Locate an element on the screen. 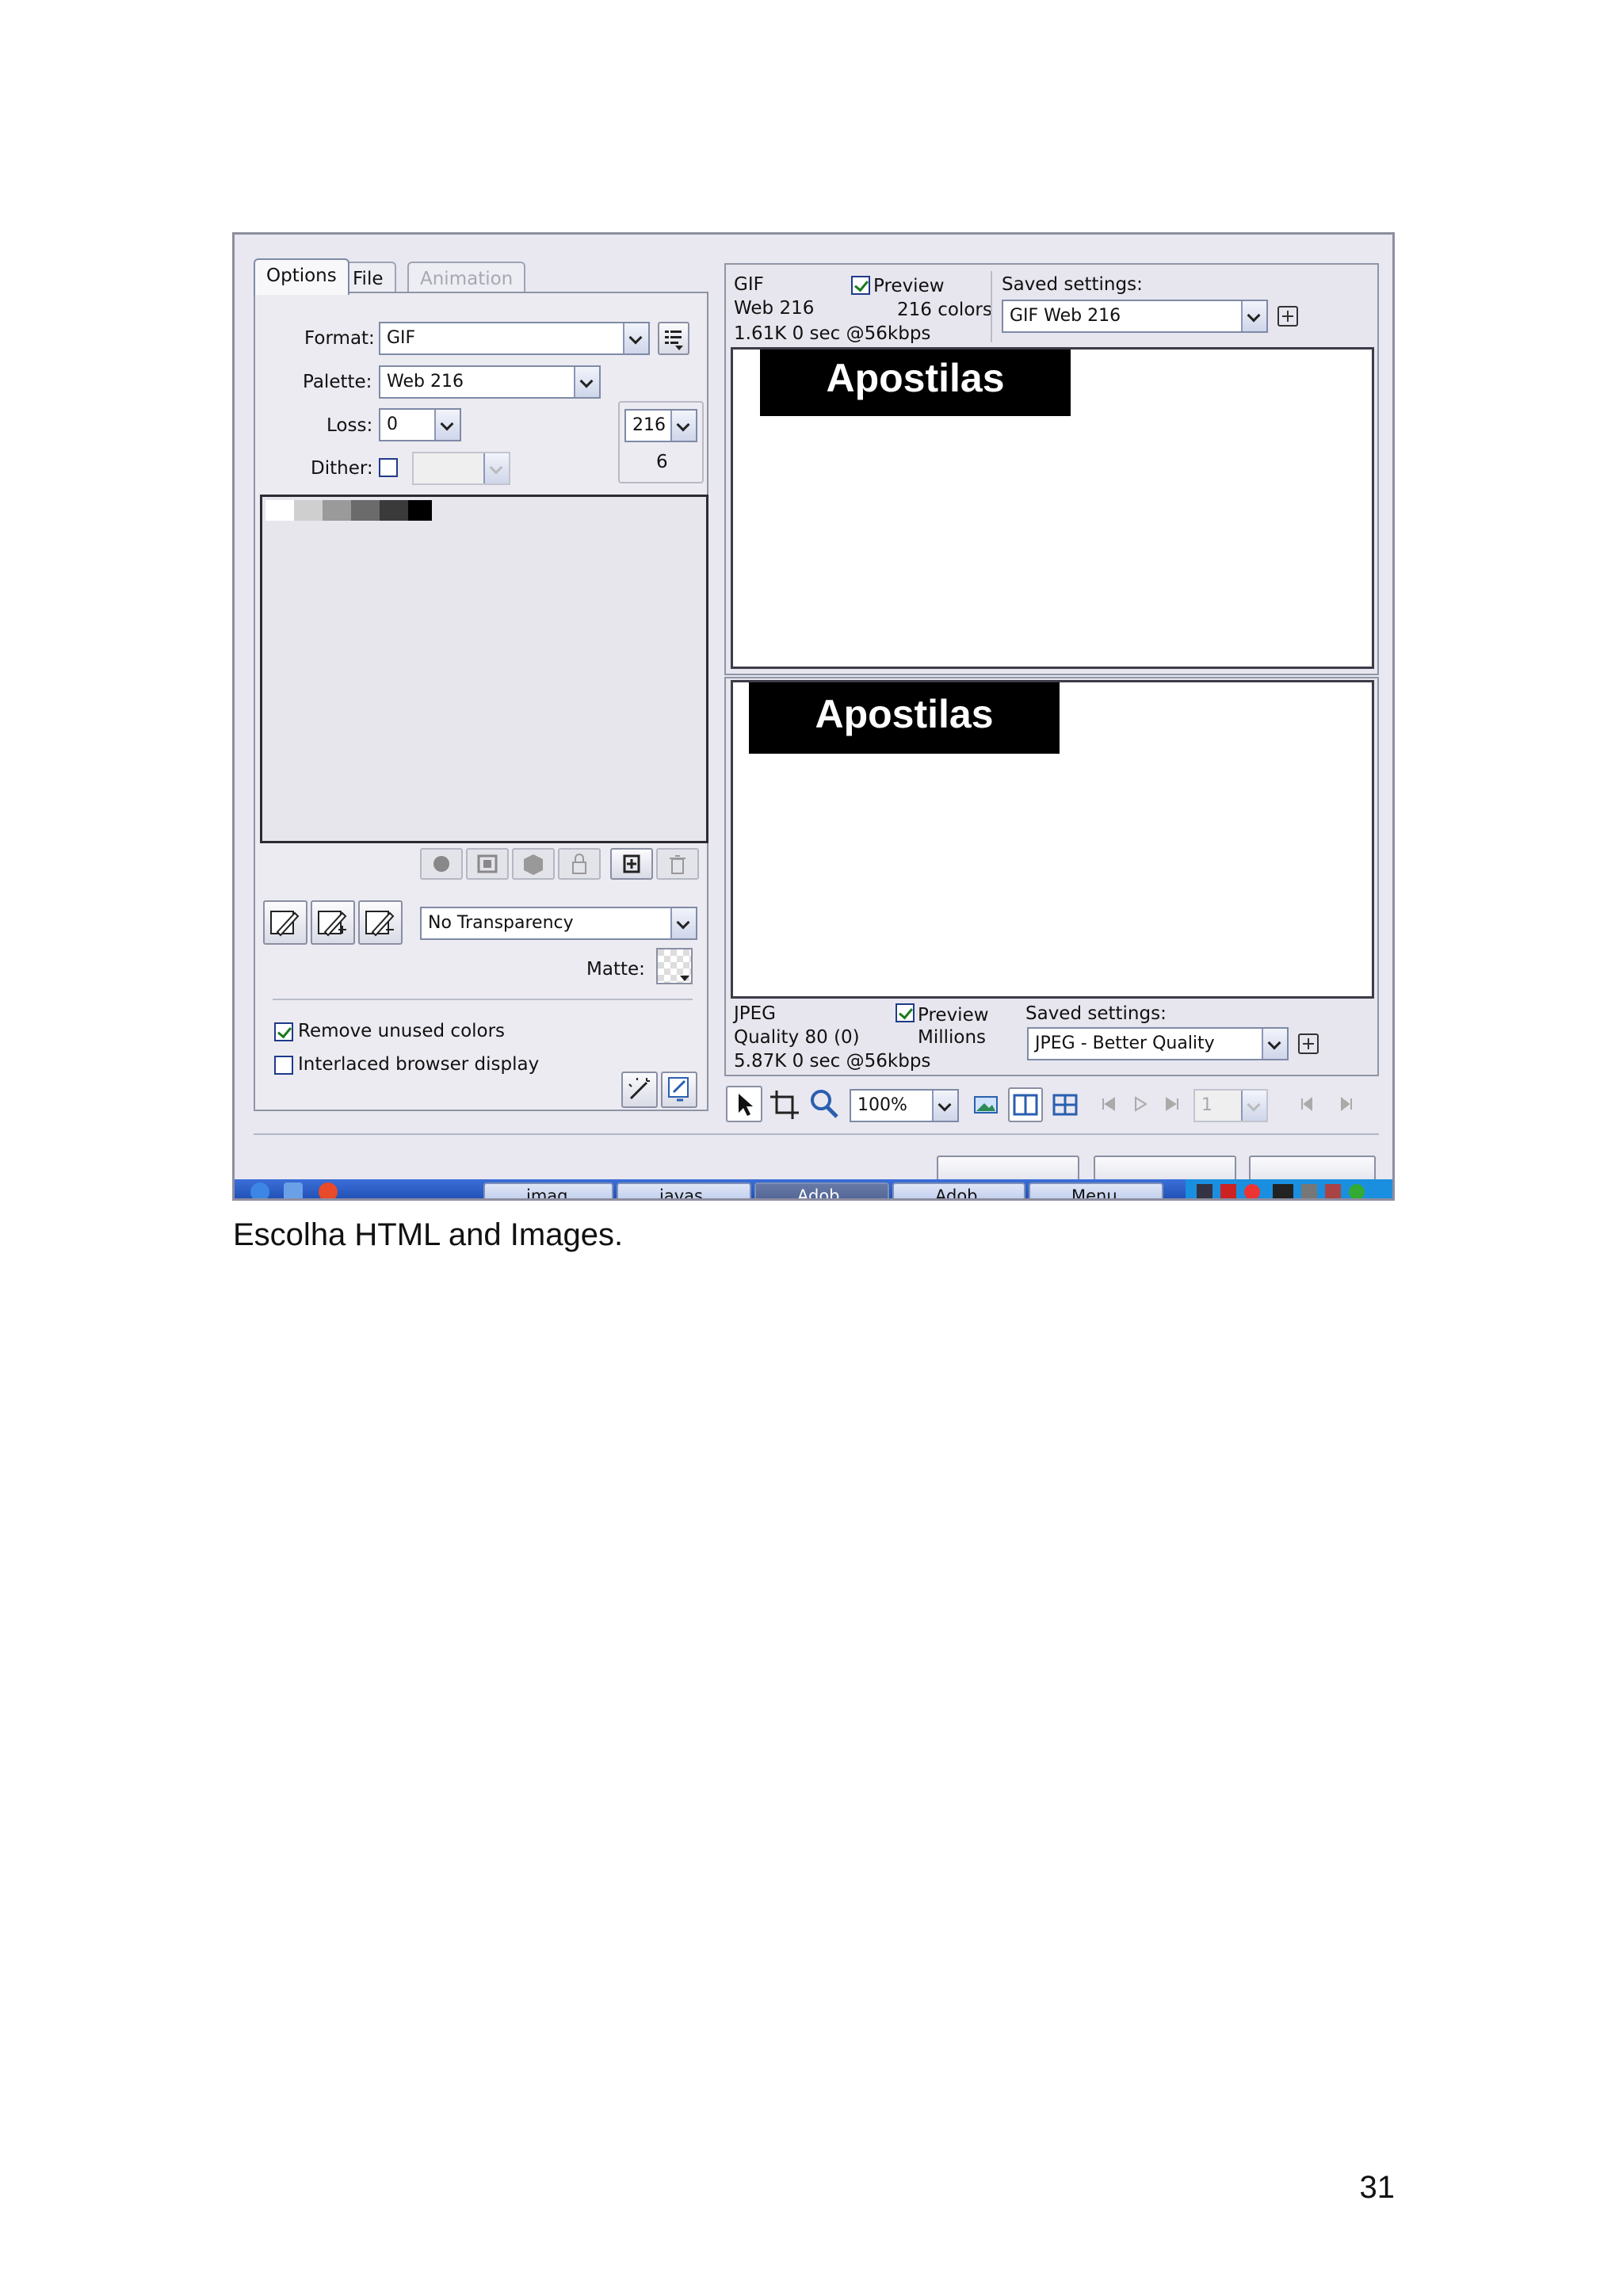 This screenshot has width=1623, height=2296. lock-color-button is located at coordinates (442, 864).